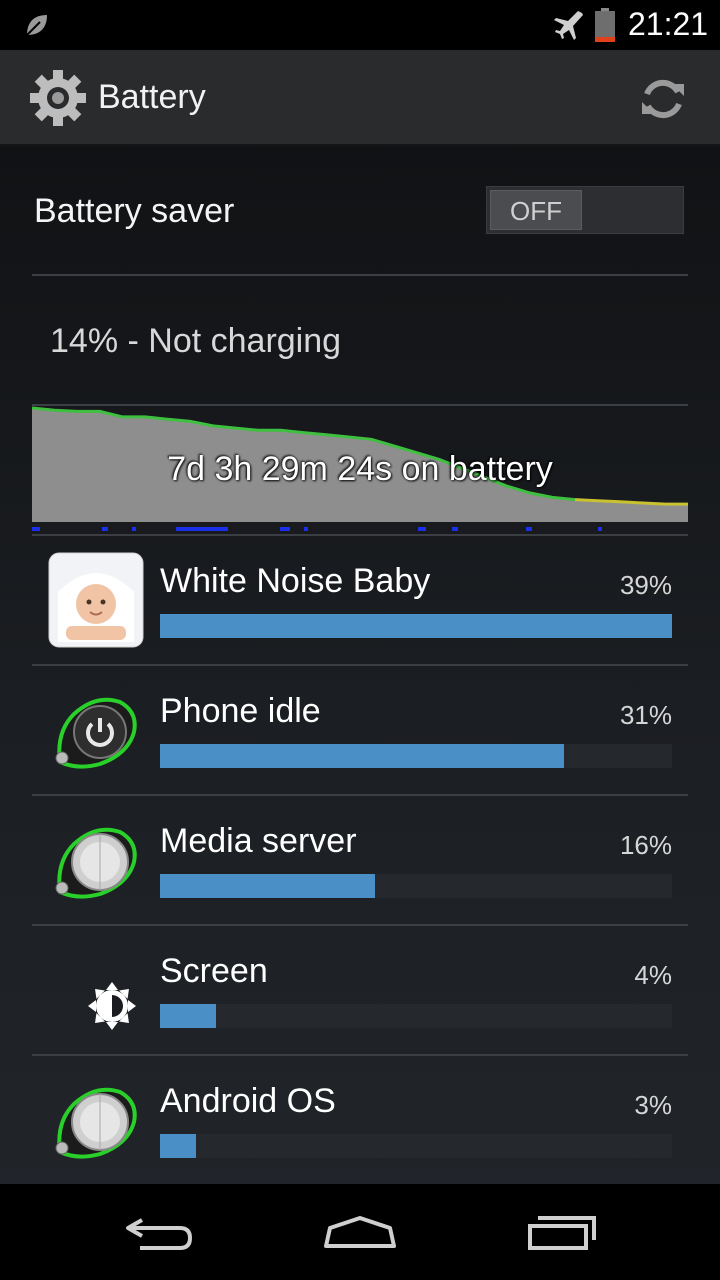  Describe the element at coordinates (360, 1120) in the screenshot. I see `list-item: Android OS 3%` at that location.